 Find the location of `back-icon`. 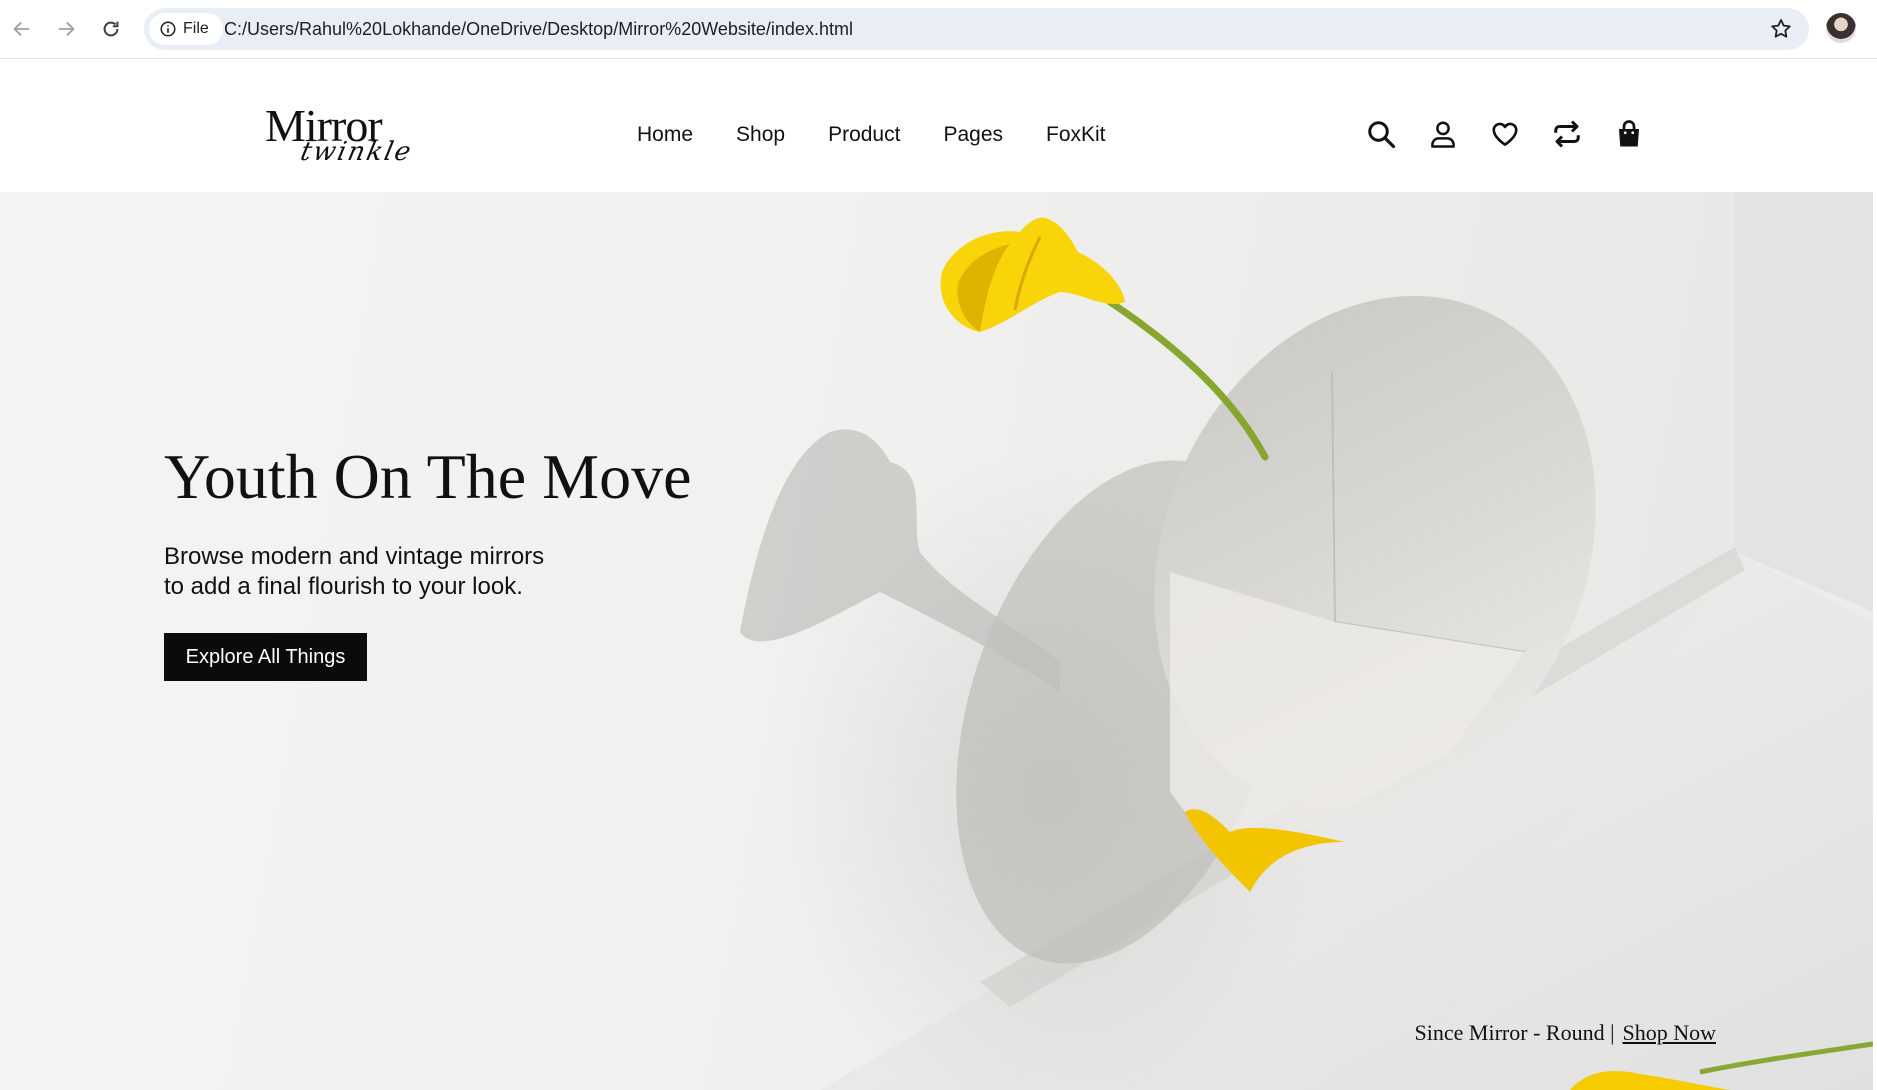

back-icon is located at coordinates (22, 29).